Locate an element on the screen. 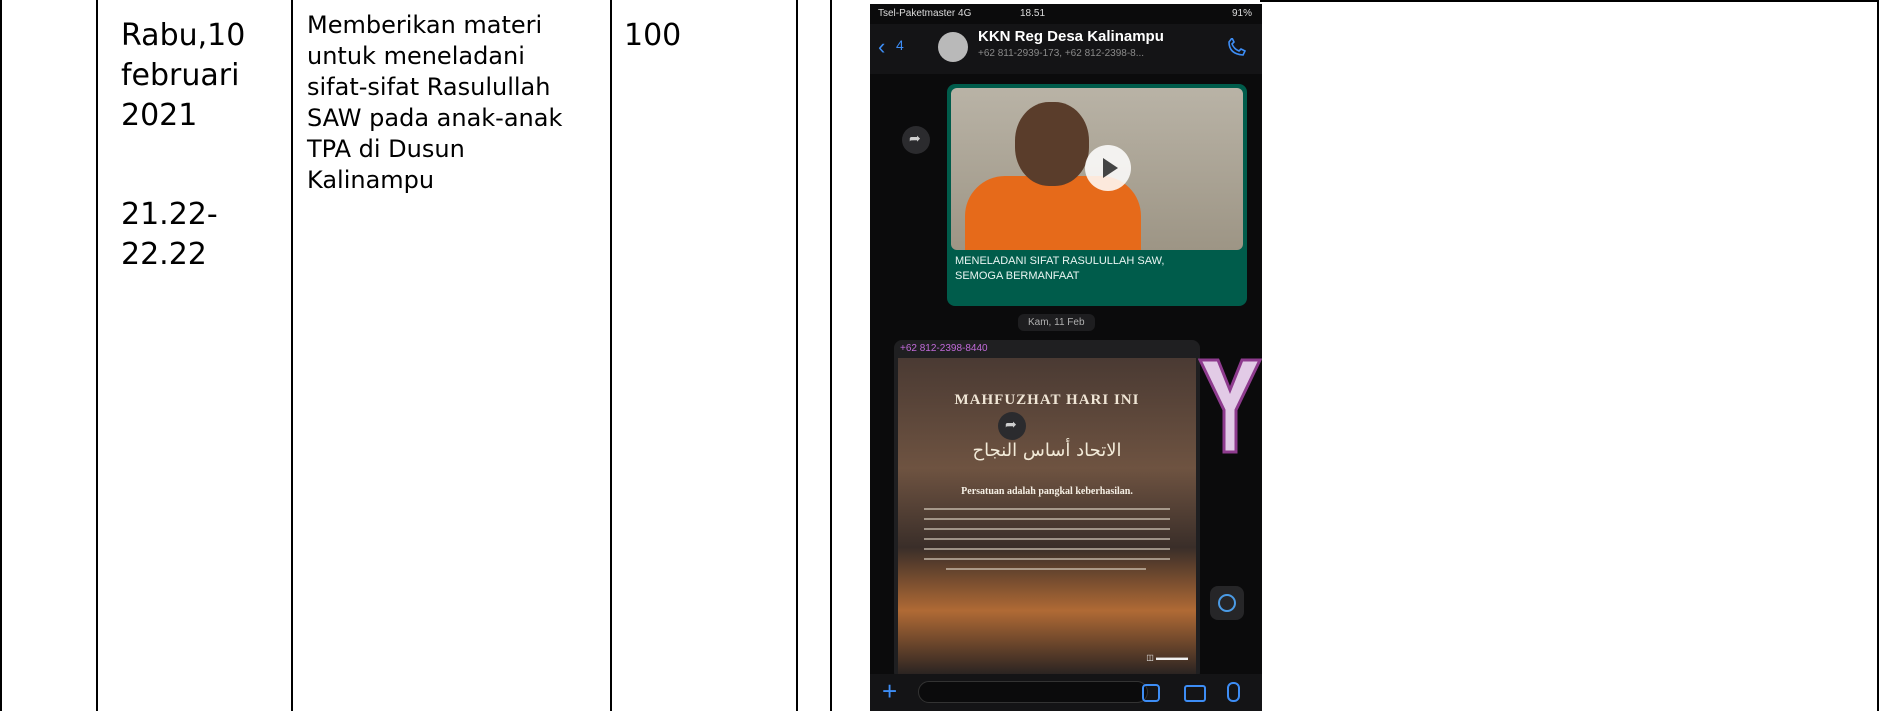  scroll-down-icon is located at coordinates (1227, 603).